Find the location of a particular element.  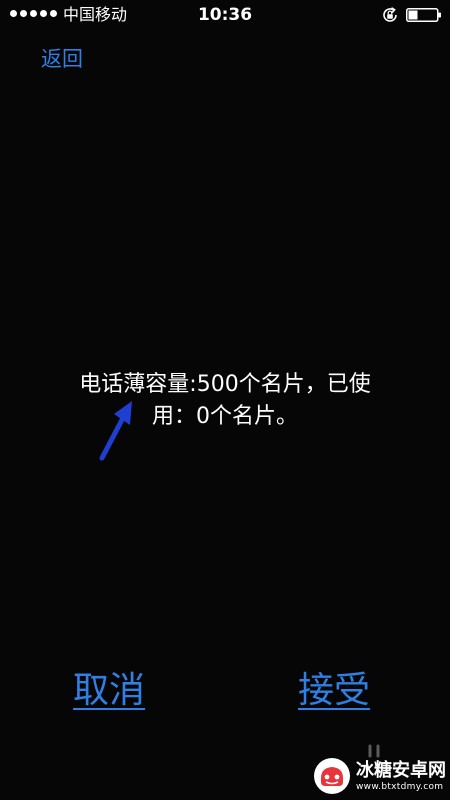

watermark-title: 冰糖安卓网 is located at coordinates (401, 770).